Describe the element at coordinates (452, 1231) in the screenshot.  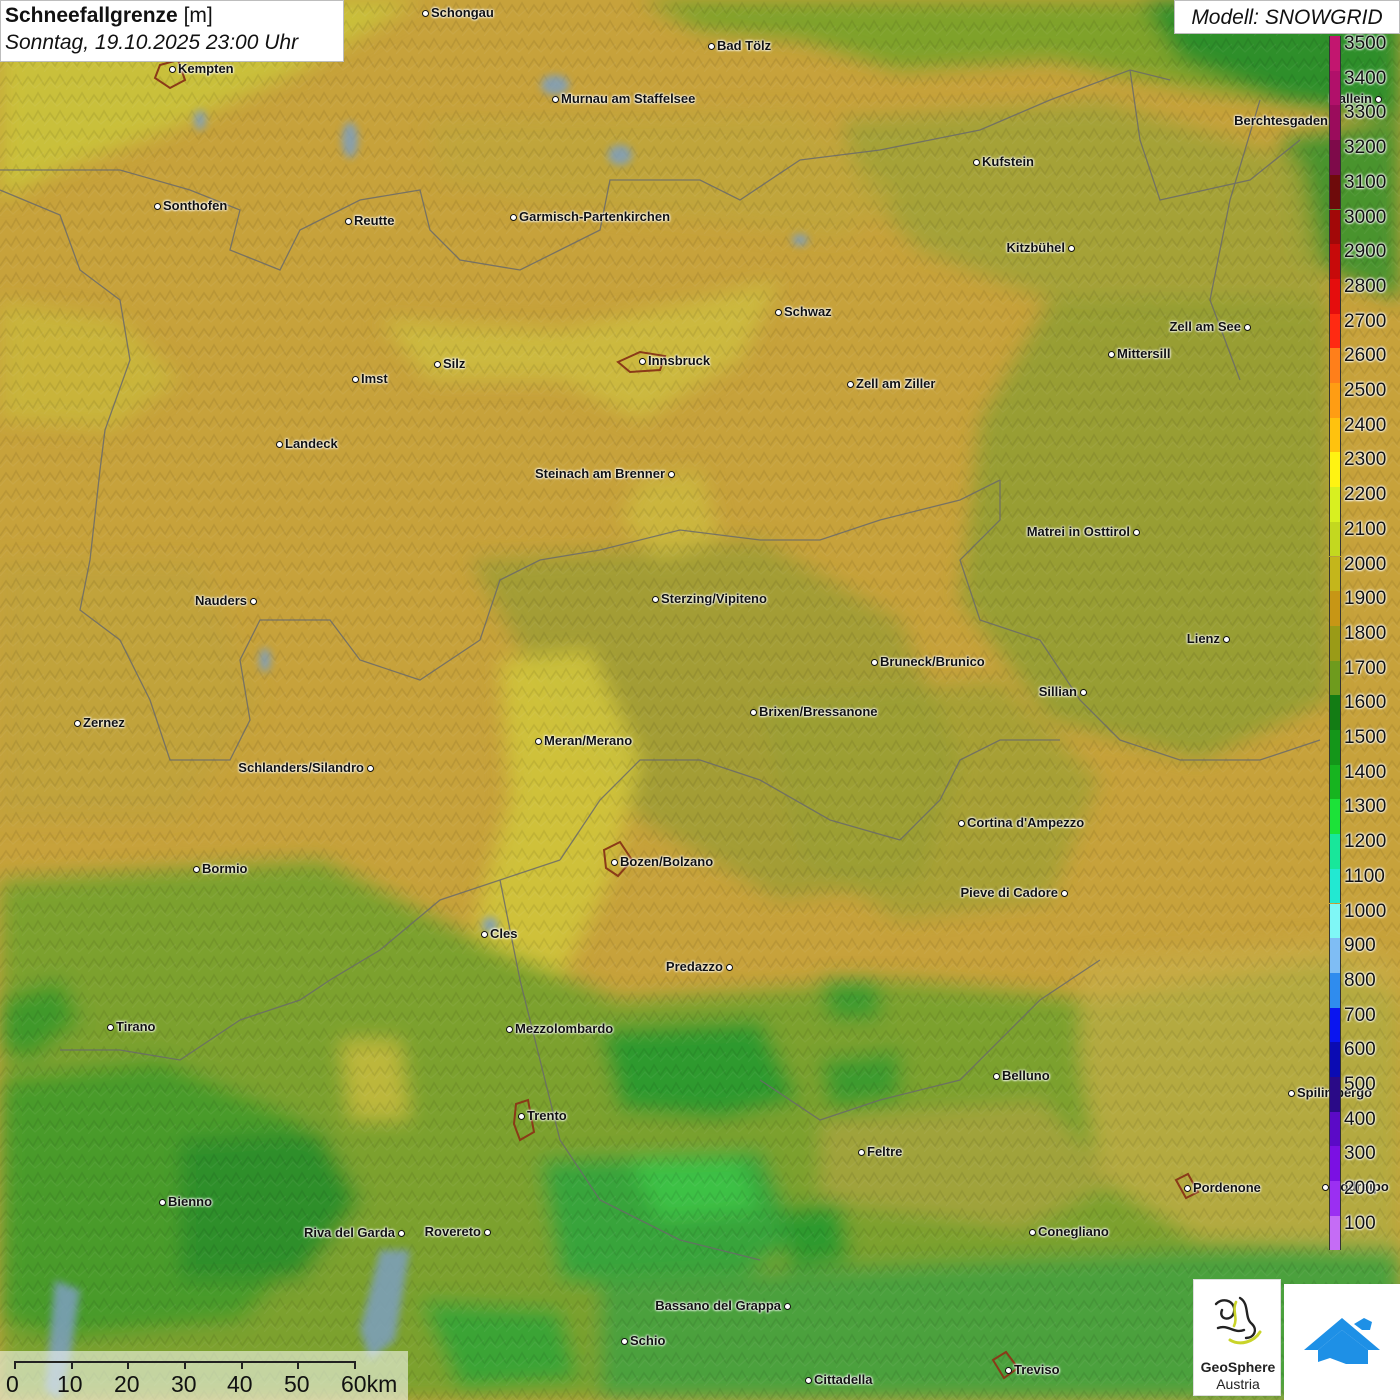
I see `place-label: Rovereto` at that location.